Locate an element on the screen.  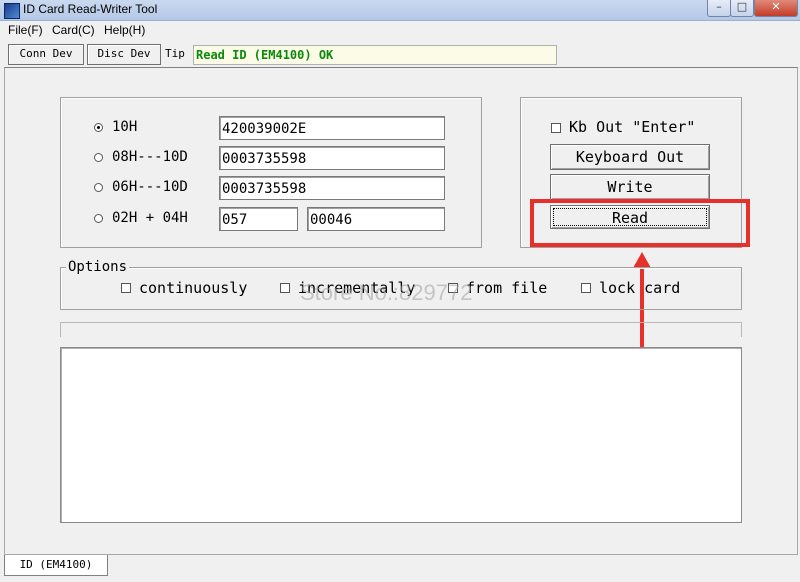
field-10h: 420039002E is located at coordinates (332, 128).